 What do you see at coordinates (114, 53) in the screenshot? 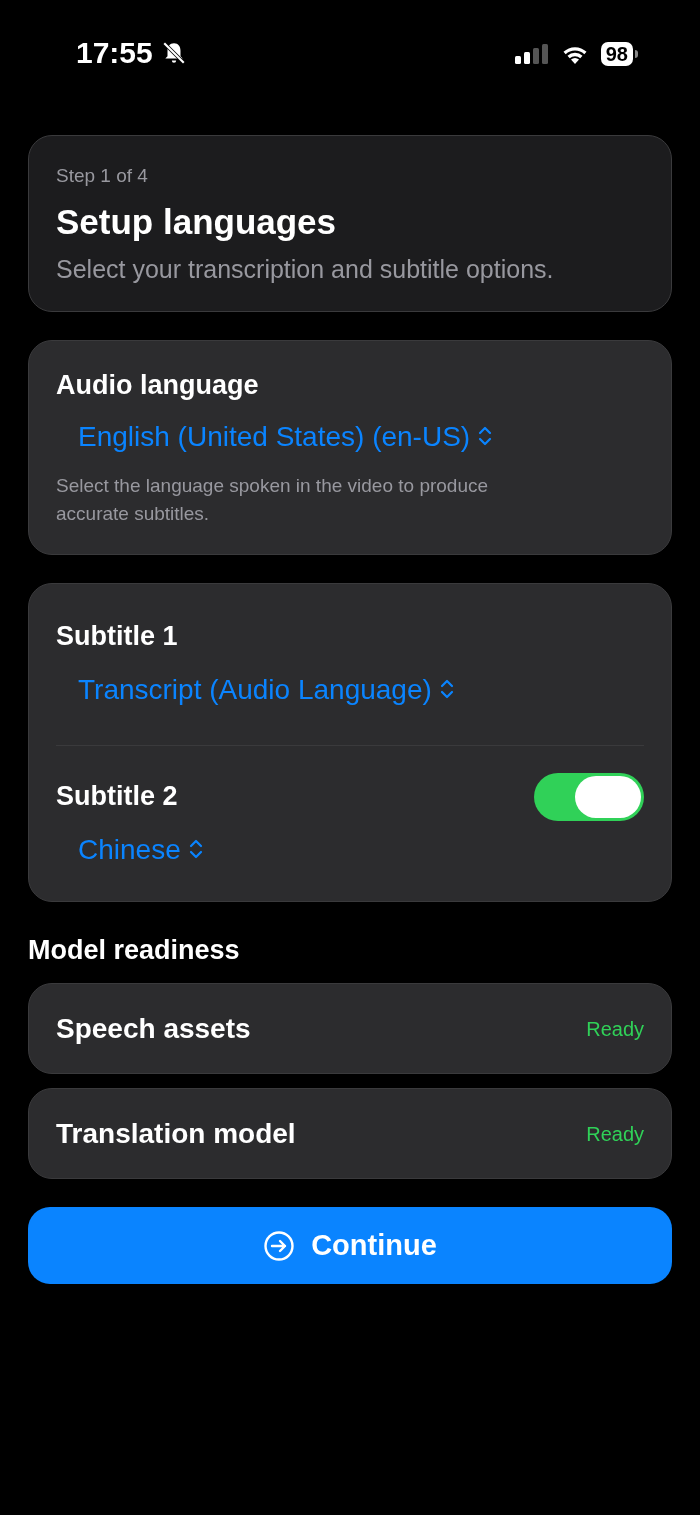
I see `status-time: 17:55` at bounding box center [114, 53].